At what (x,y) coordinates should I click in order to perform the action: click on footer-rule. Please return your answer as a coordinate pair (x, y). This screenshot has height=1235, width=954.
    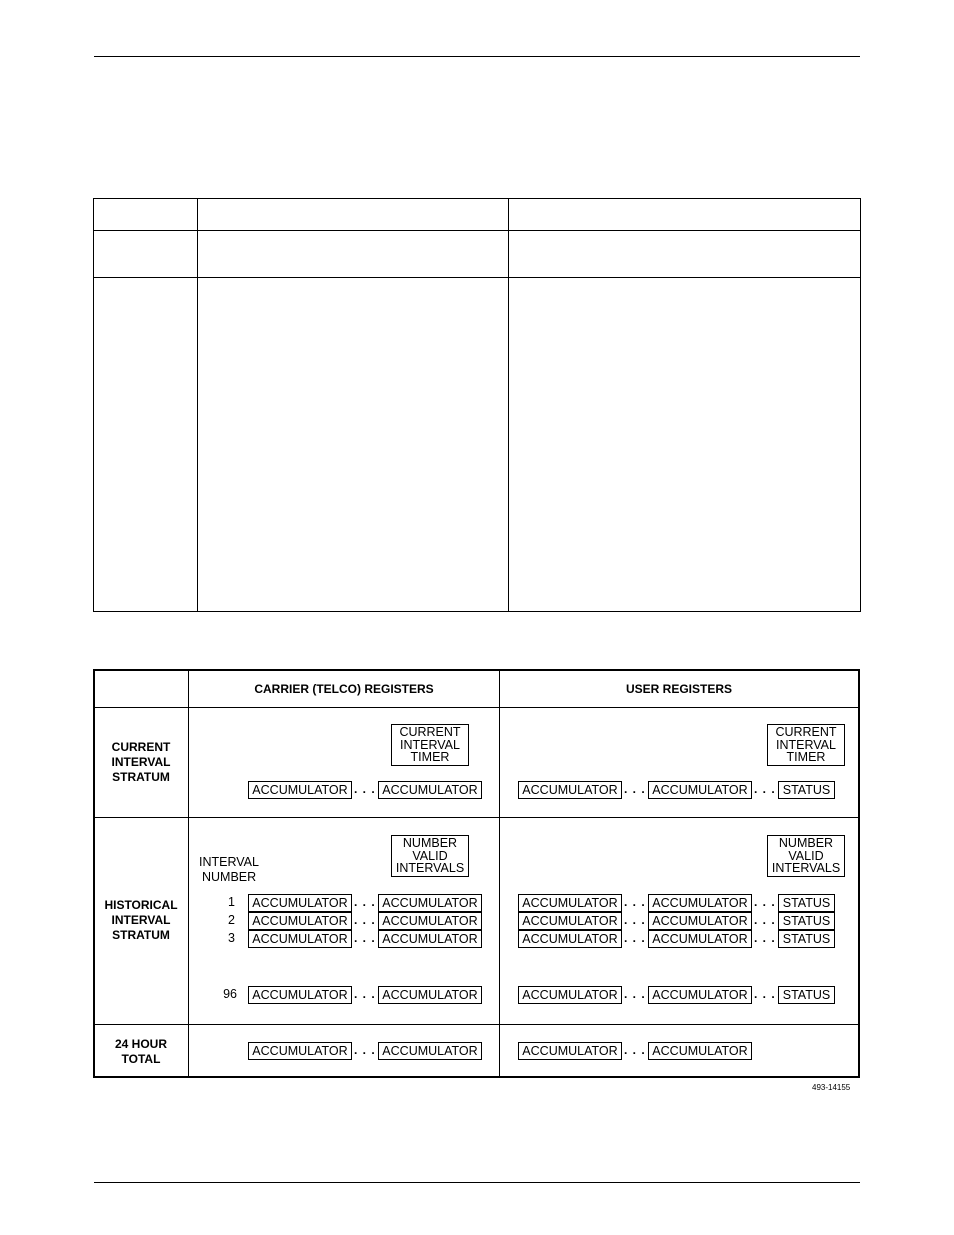
    Looking at the image, I should click on (477, 1182).